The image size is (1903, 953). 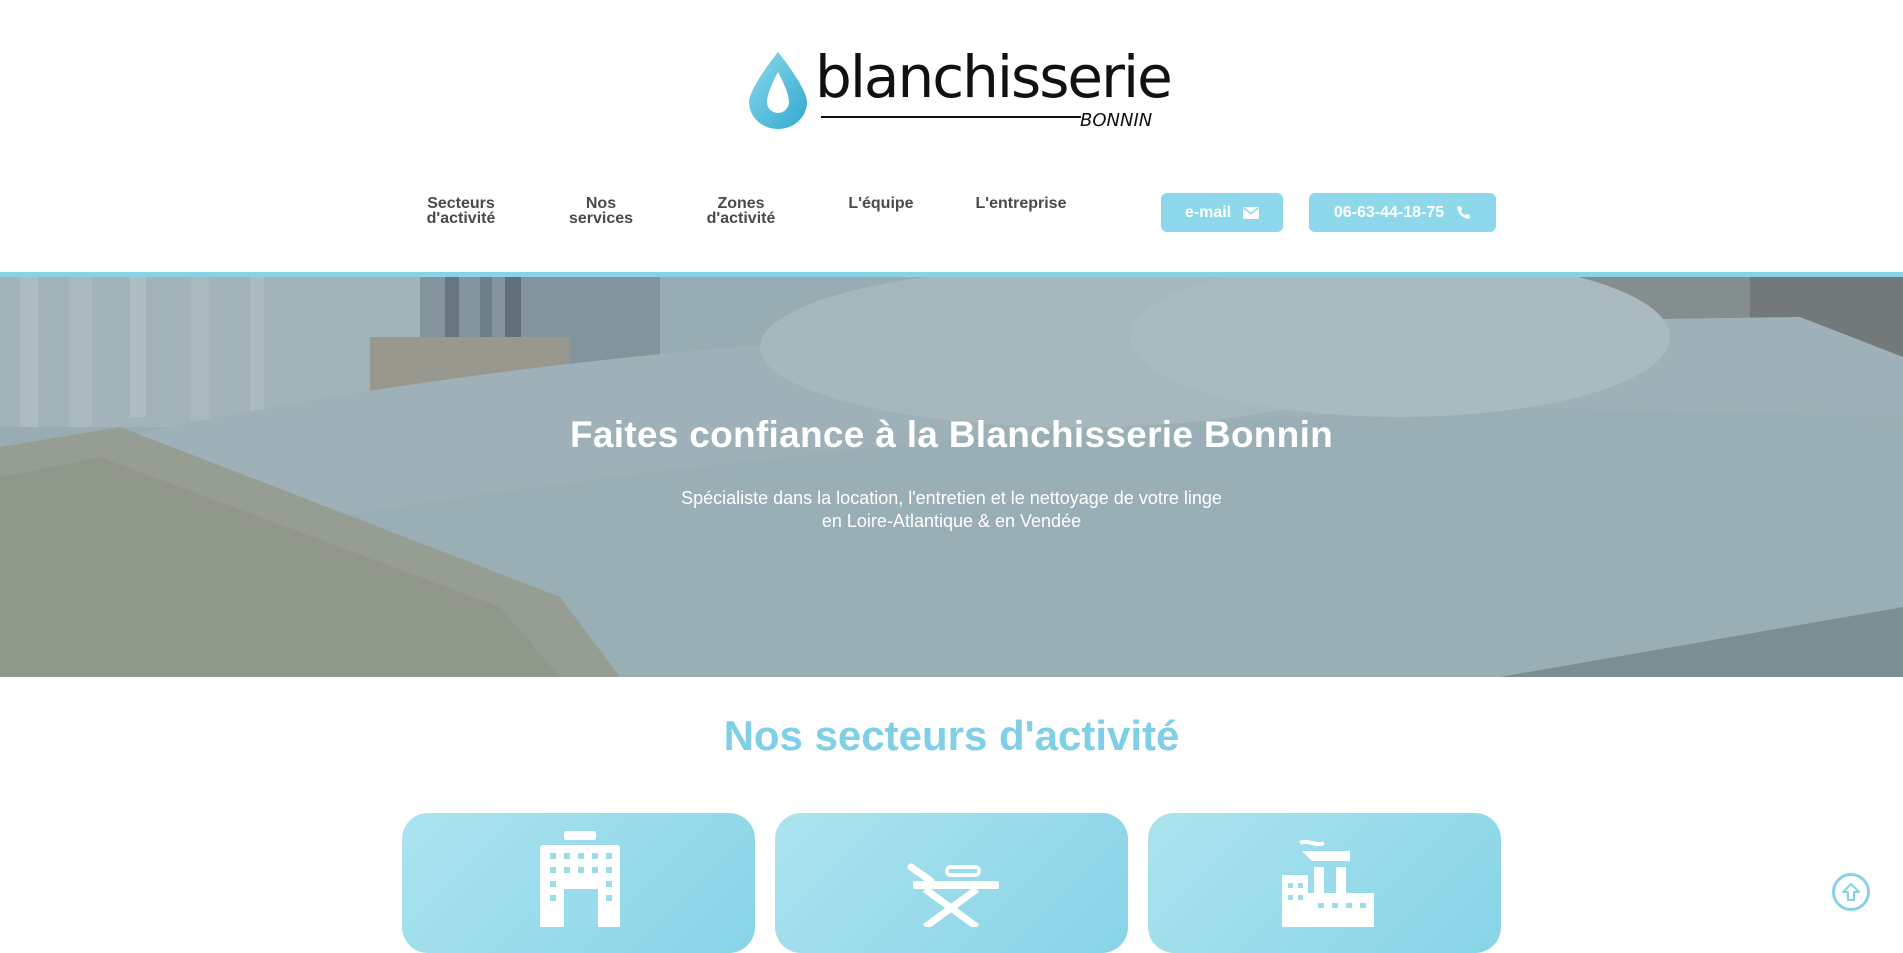 What do you see at coordinates (1328, 883) in the screenshot?
I see `factory-icon` at bounding box center [1328, 883].